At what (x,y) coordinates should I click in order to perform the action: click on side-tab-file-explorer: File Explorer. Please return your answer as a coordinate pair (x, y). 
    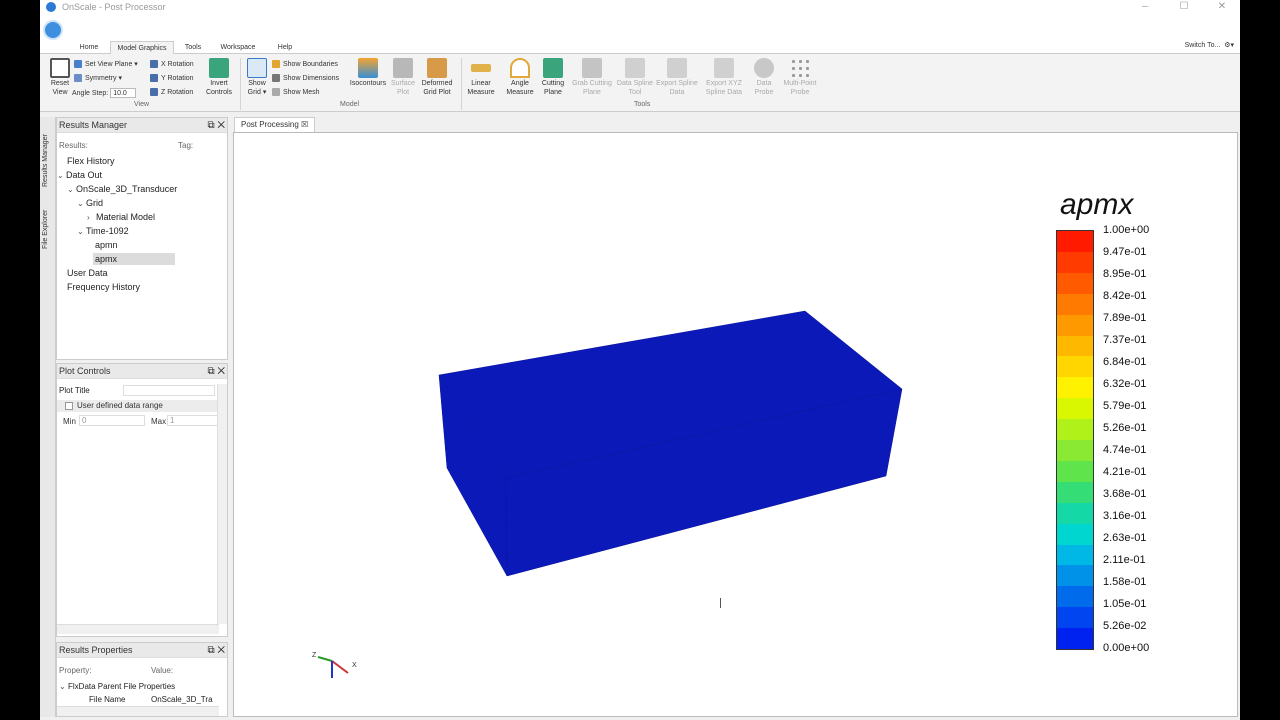
    Looking at the image, I should click on (45, 229).